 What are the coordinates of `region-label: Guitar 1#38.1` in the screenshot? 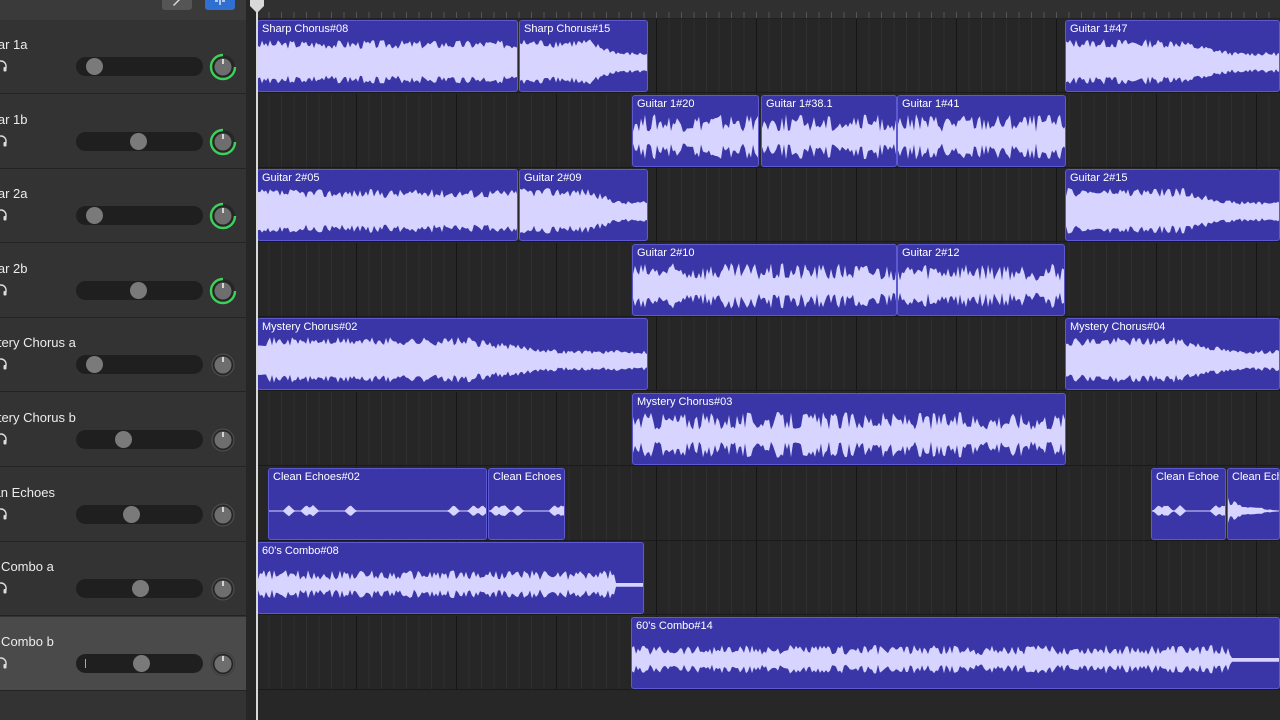 It's located at (799, 103).